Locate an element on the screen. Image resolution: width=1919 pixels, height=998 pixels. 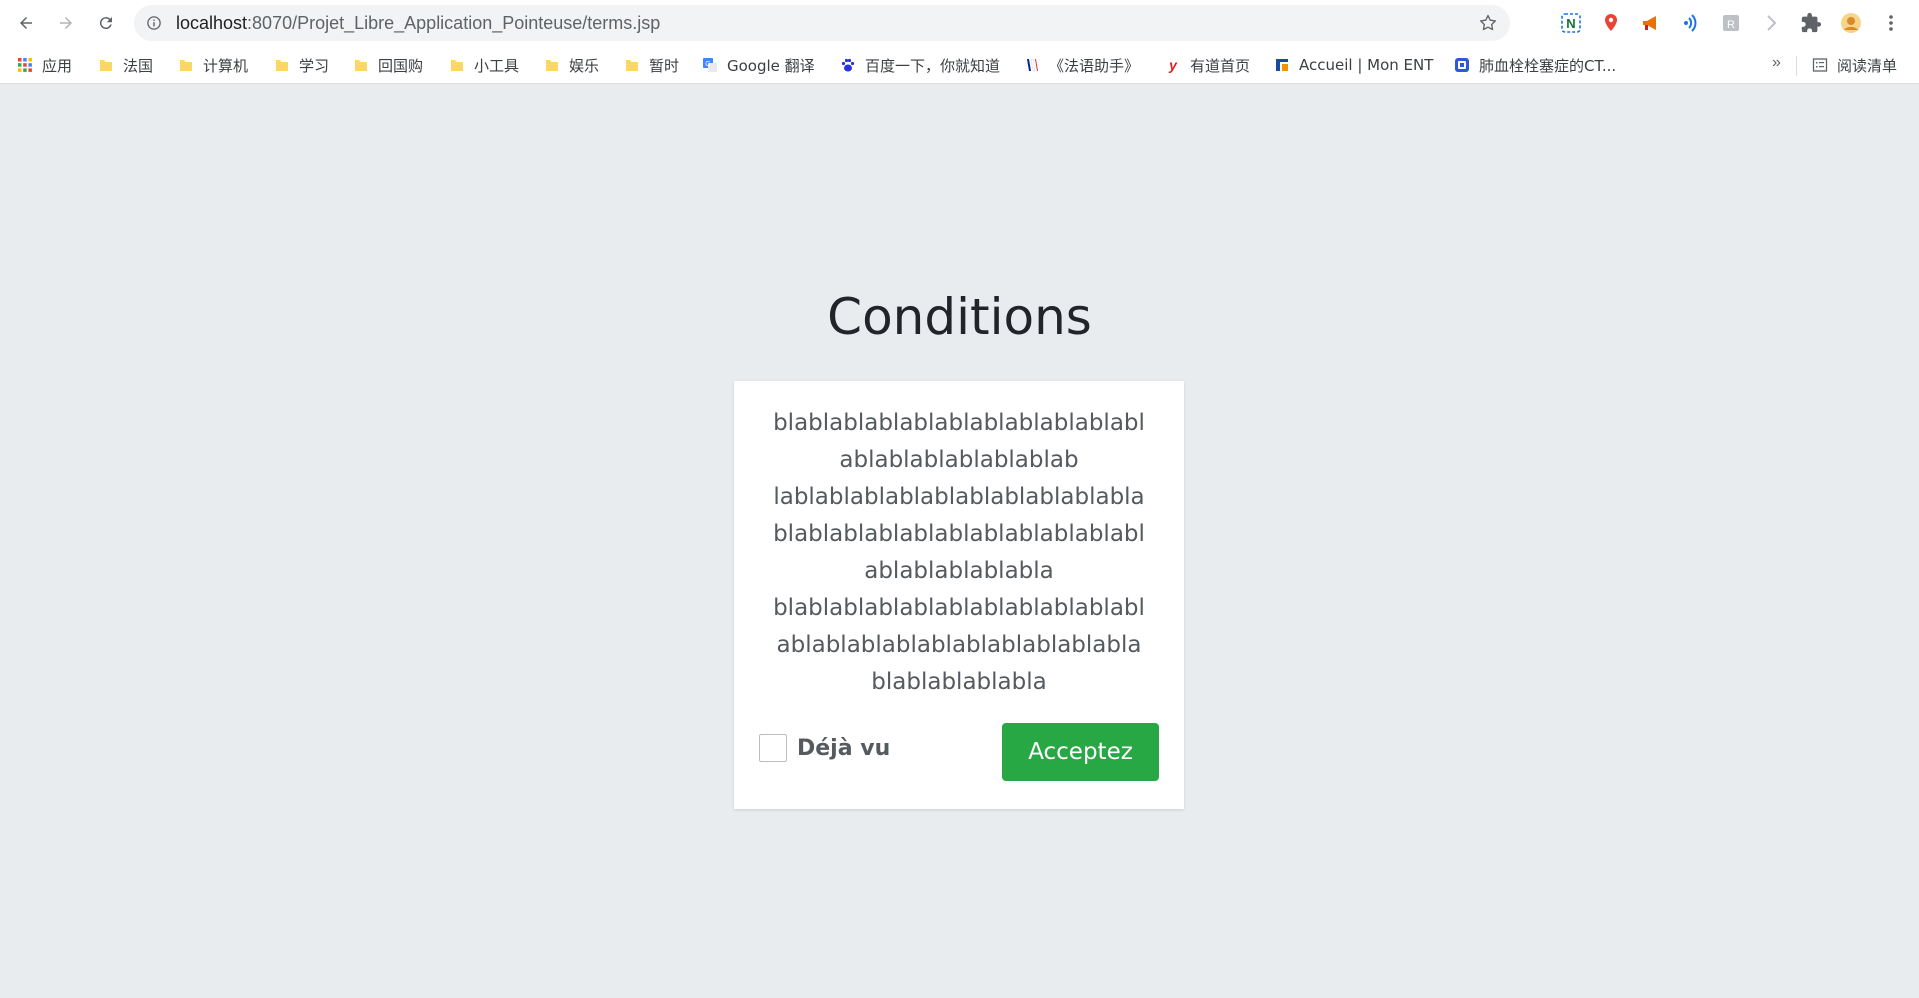
reload-icon is located at coordinates (105, 23).